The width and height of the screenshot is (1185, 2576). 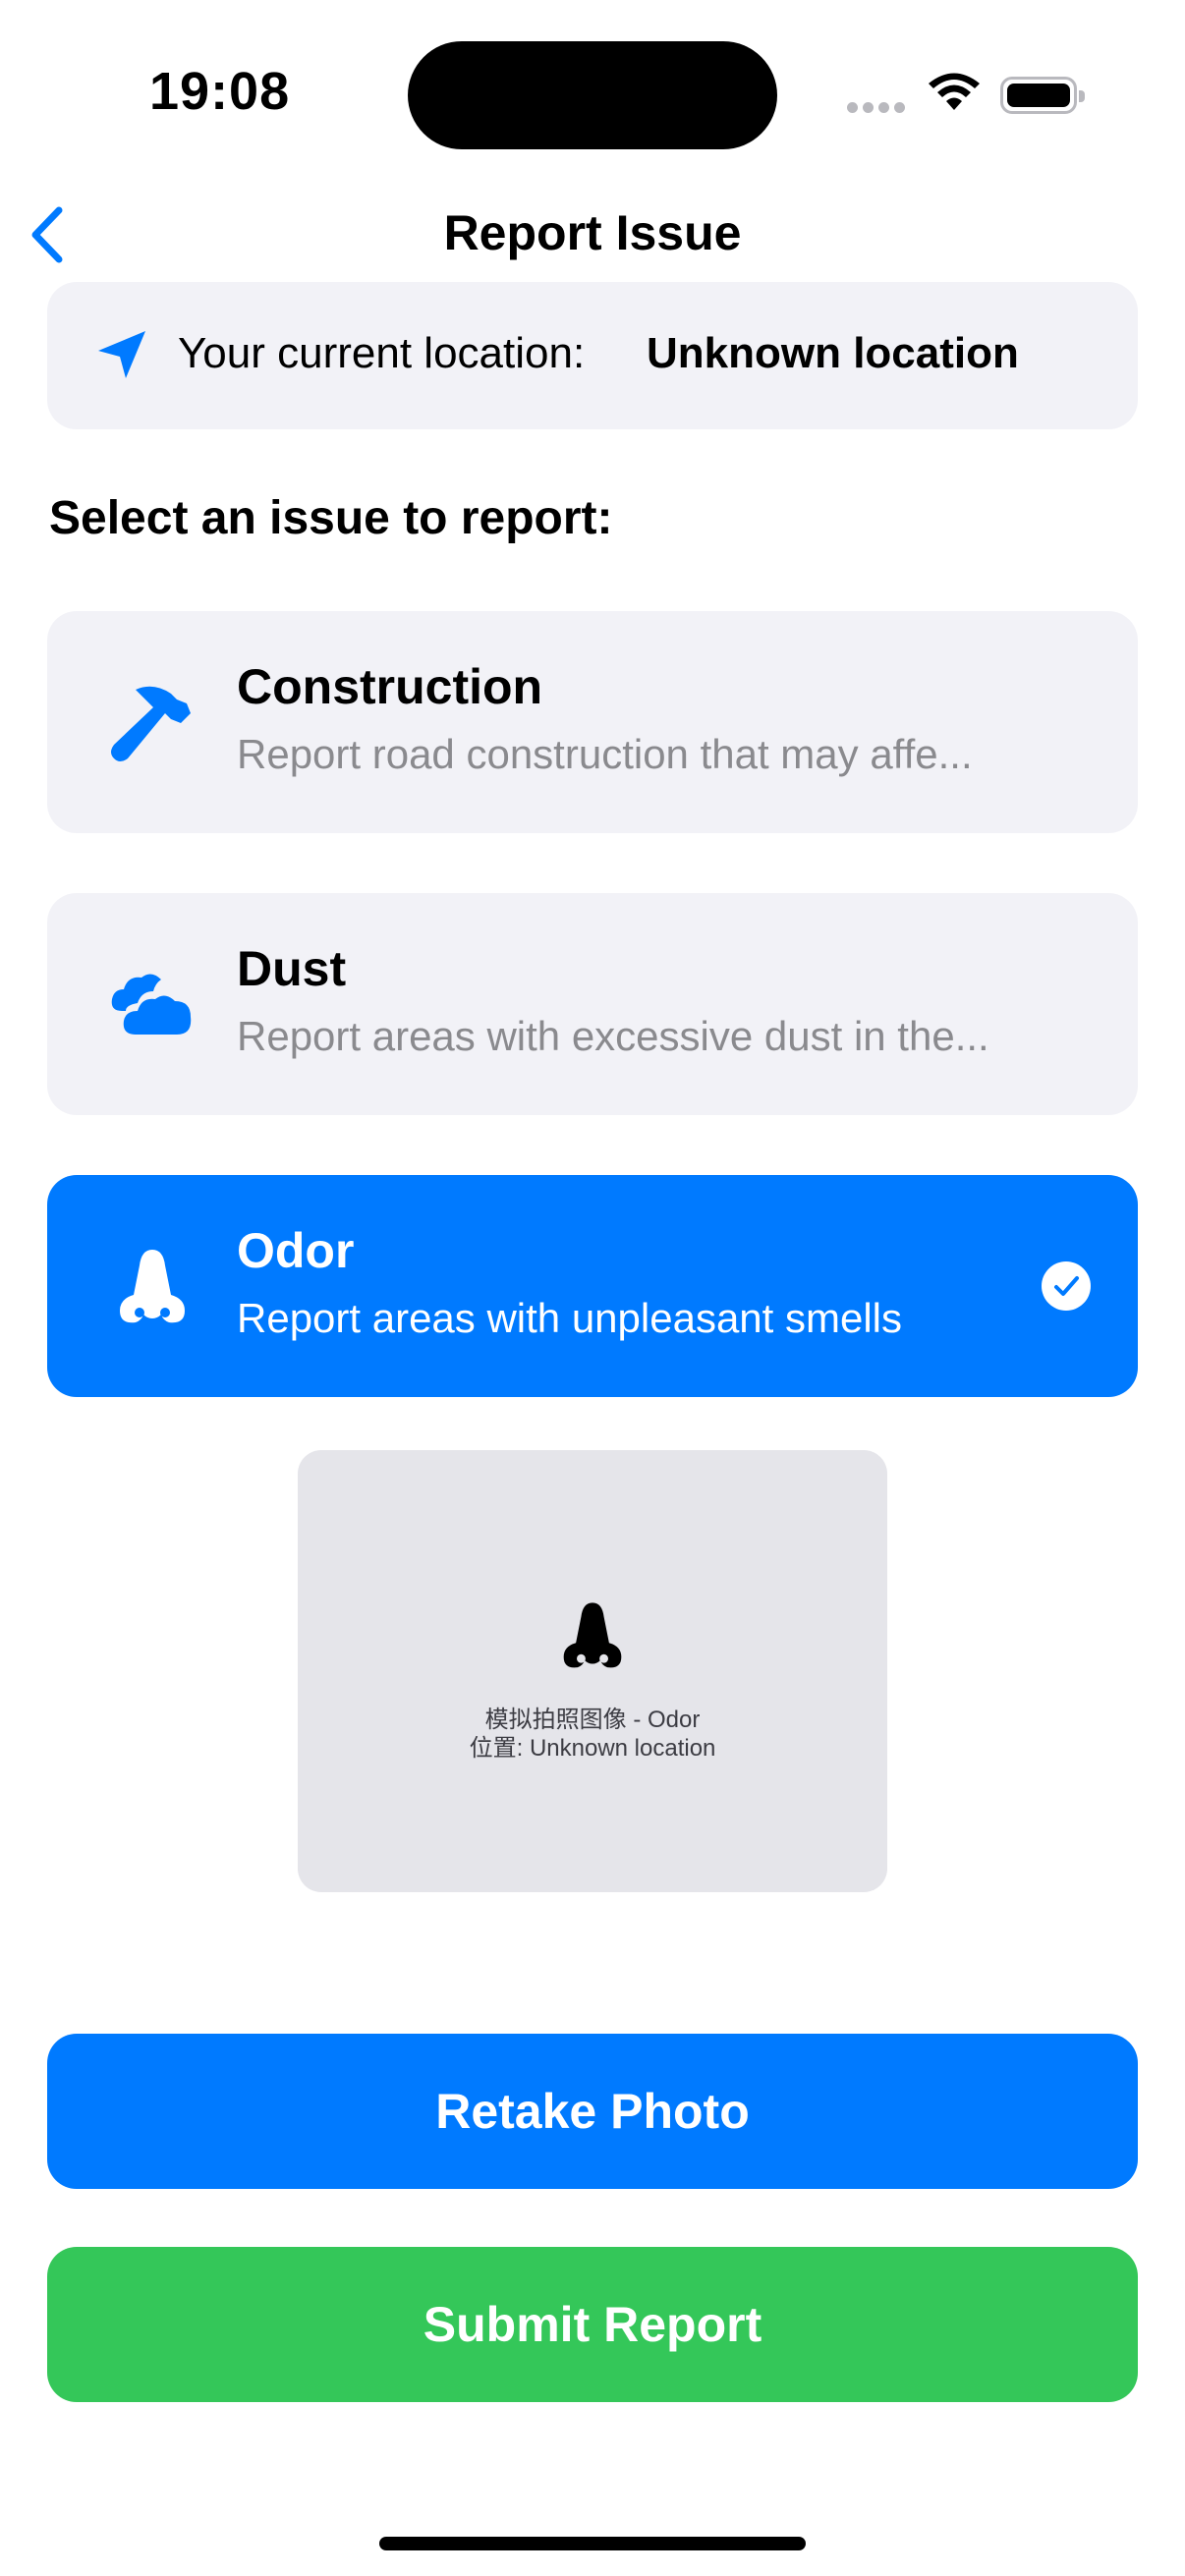 I want to click on page-title: Report Issue, so click(x=592, y=232).